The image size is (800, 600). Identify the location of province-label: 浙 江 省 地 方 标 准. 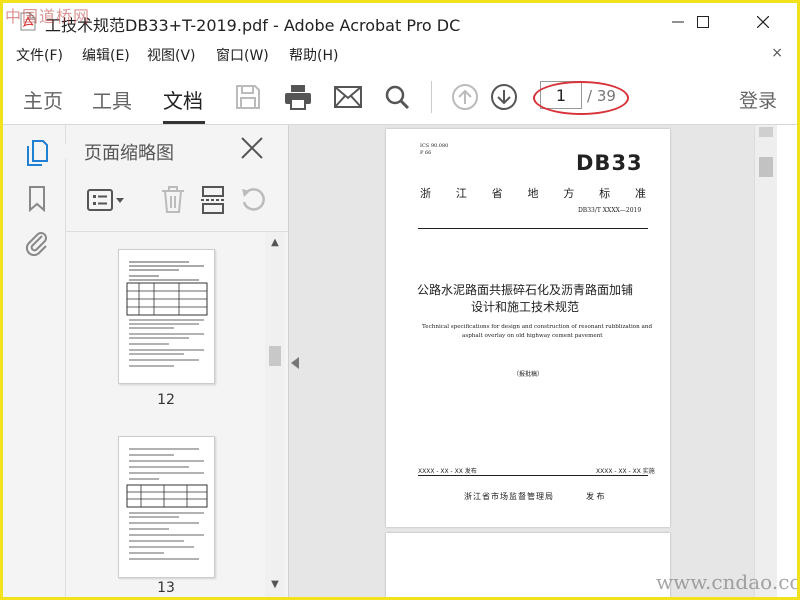
(533, 193).